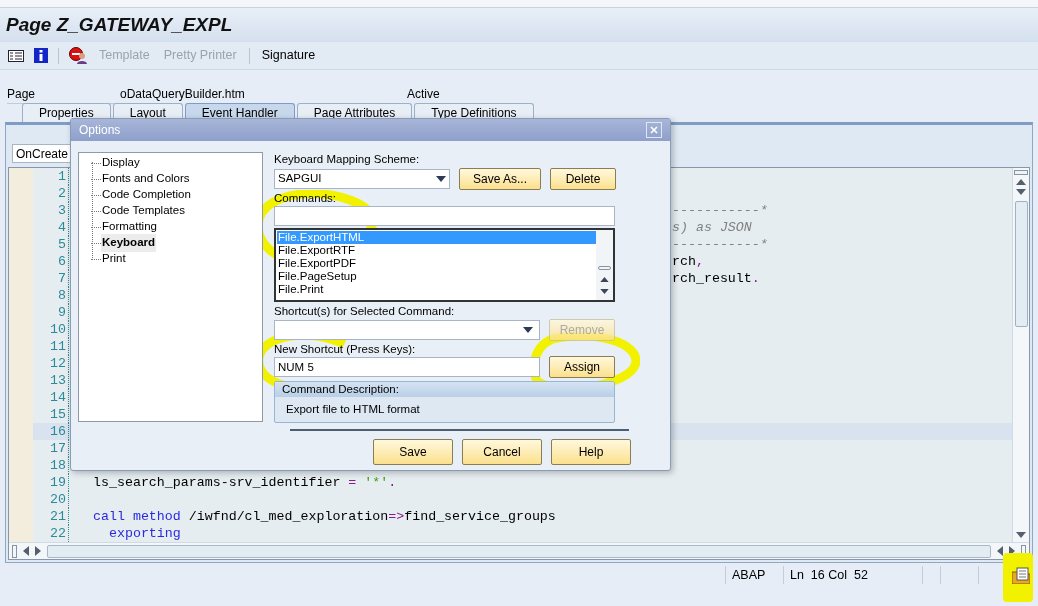 This screenshot has width=1038, height=606. I want to click on tree-item: Fonts and Colors, so click(146, 179).